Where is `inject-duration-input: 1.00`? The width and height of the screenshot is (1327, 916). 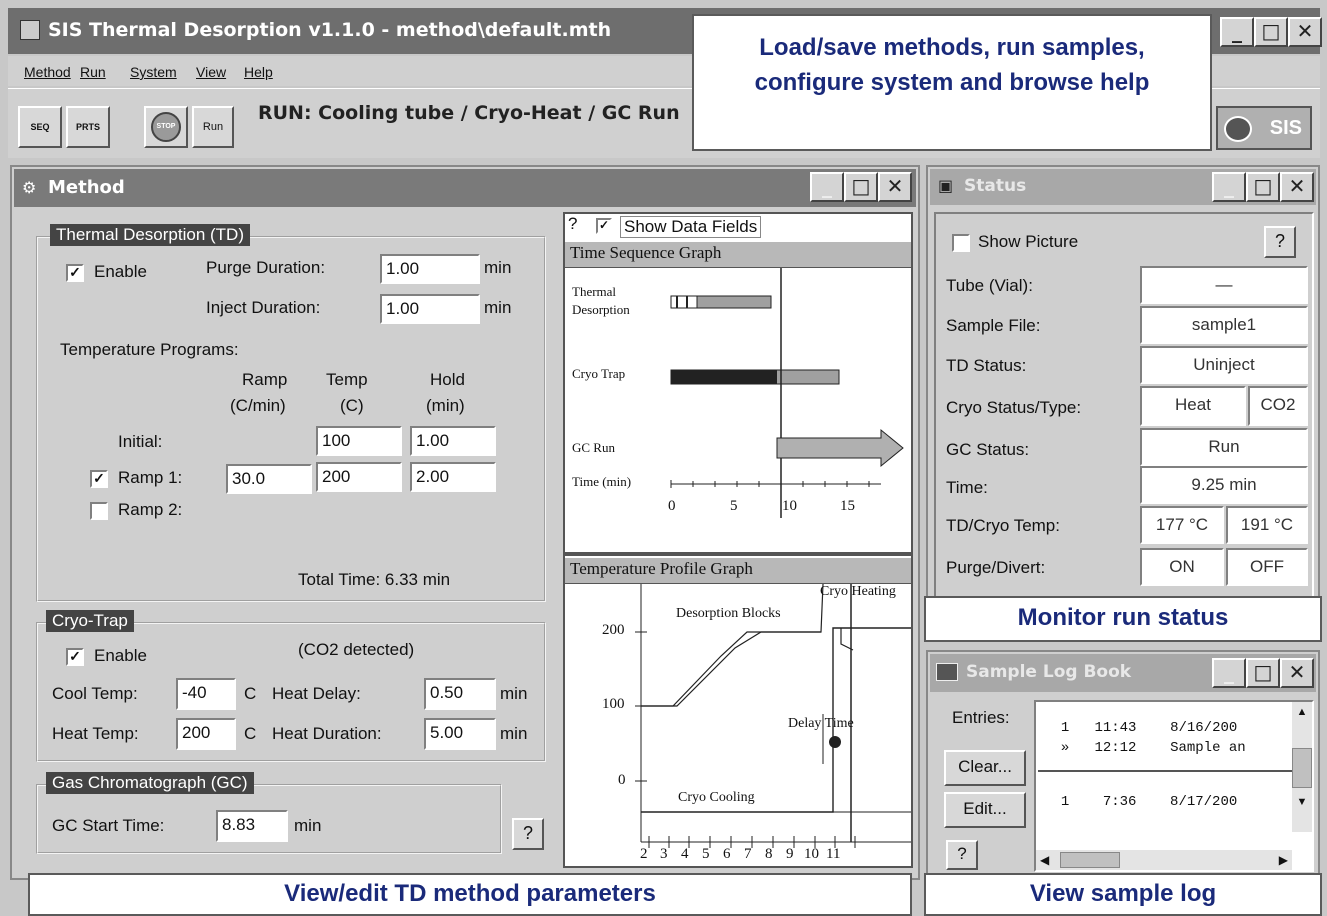 inject-duration-input: 1.00 is located at coordinates (430, 309).